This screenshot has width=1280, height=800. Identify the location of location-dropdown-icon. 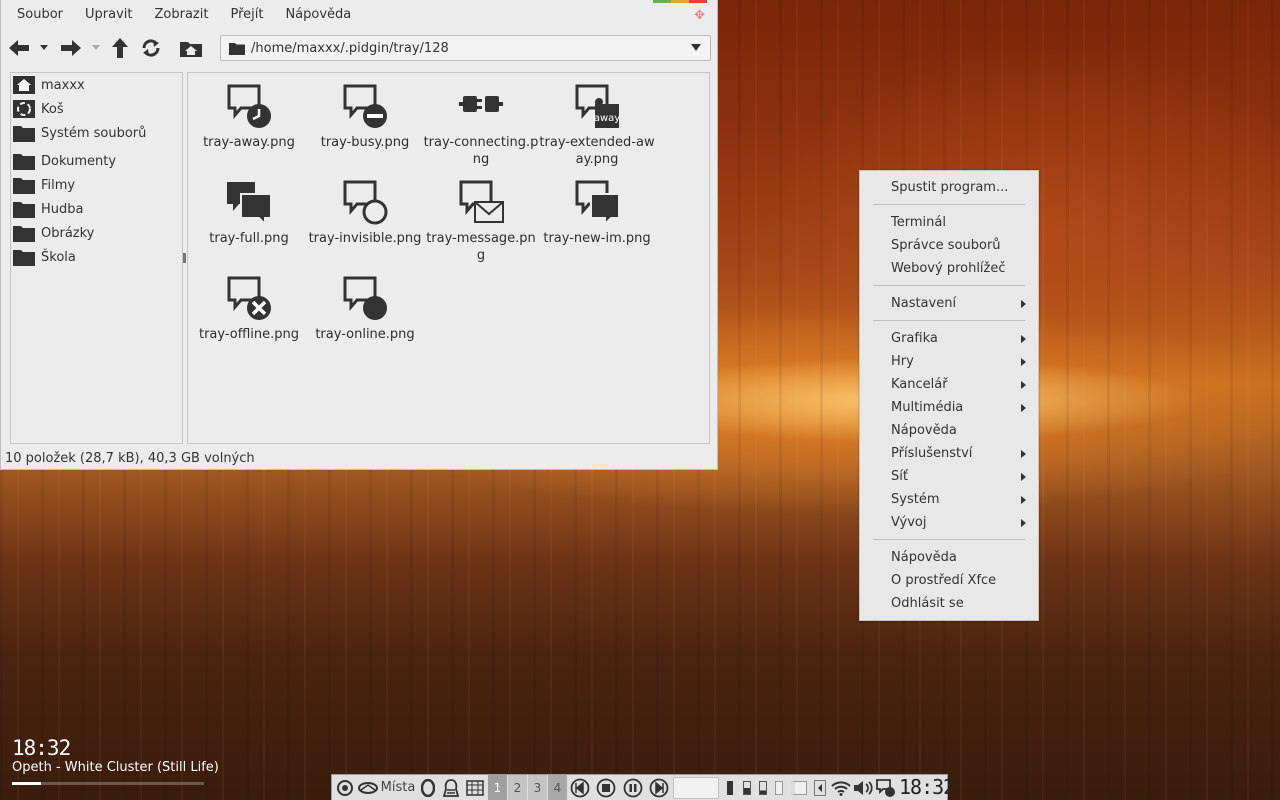
(696, 47).